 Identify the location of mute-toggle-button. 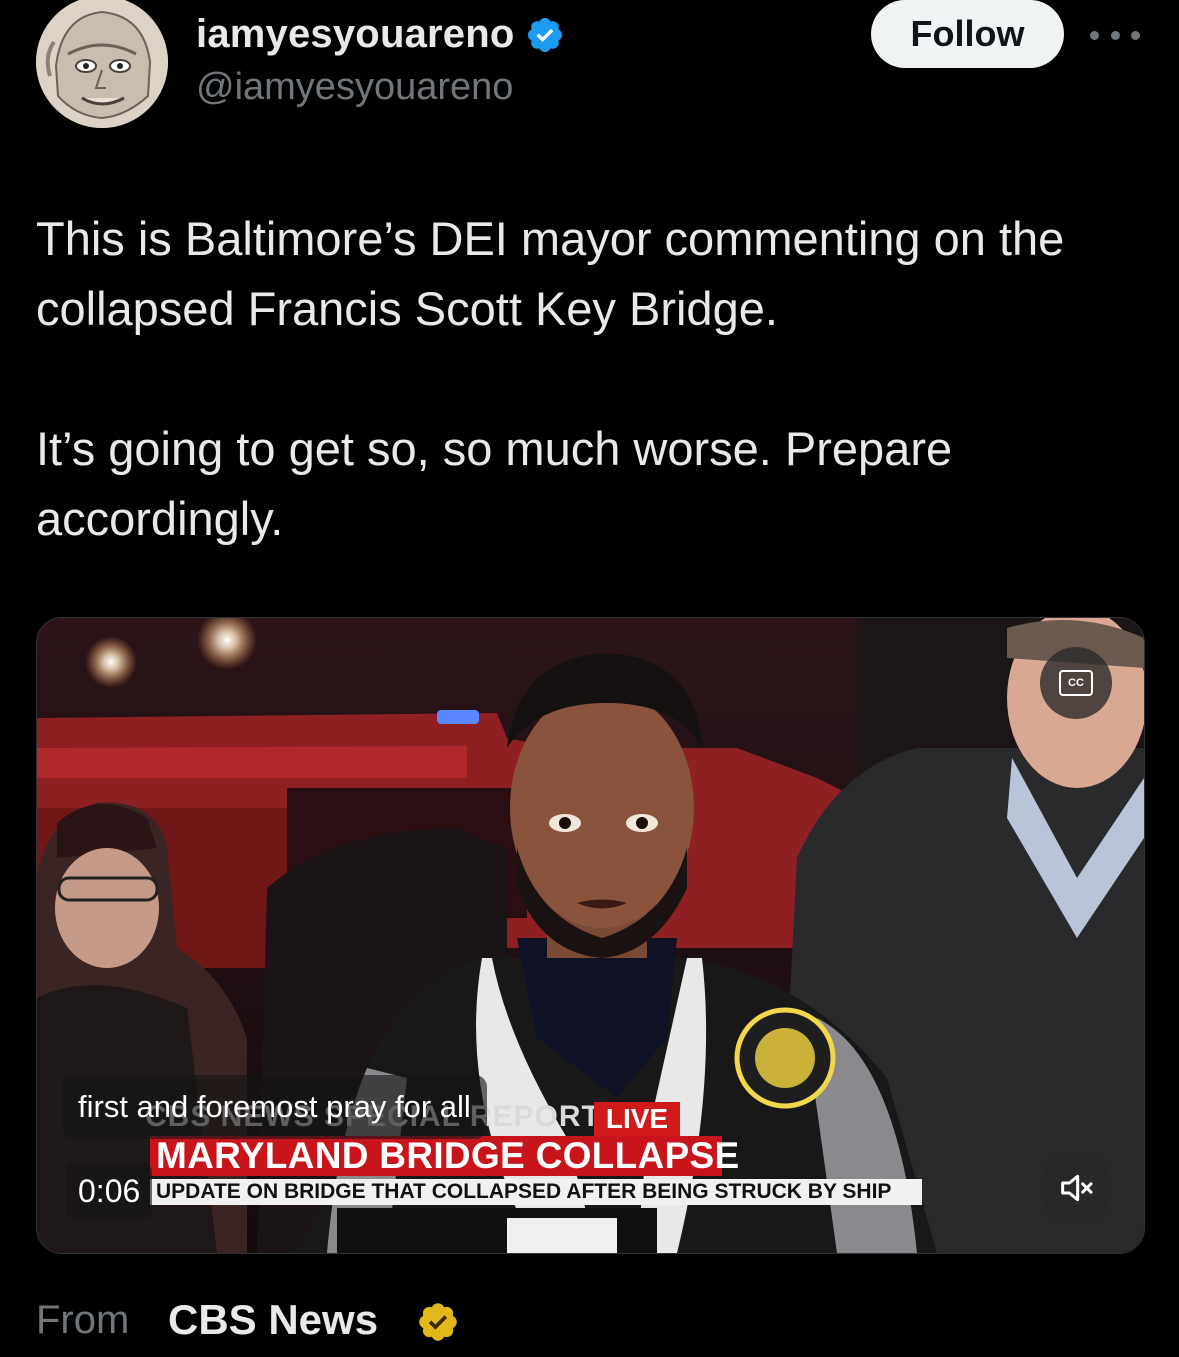
(1076, 1188).